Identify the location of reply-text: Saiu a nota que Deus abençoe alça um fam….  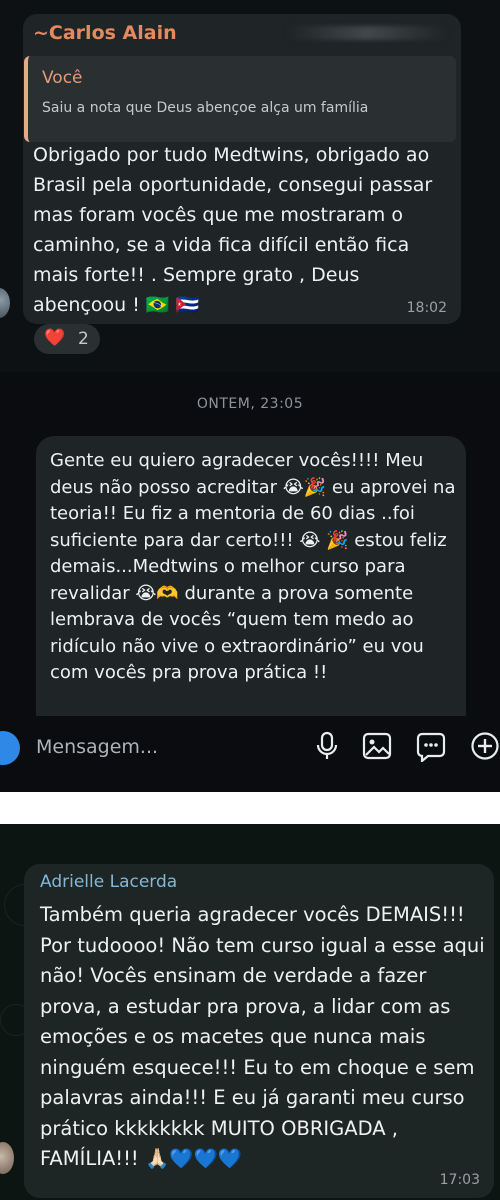
(205, 108).